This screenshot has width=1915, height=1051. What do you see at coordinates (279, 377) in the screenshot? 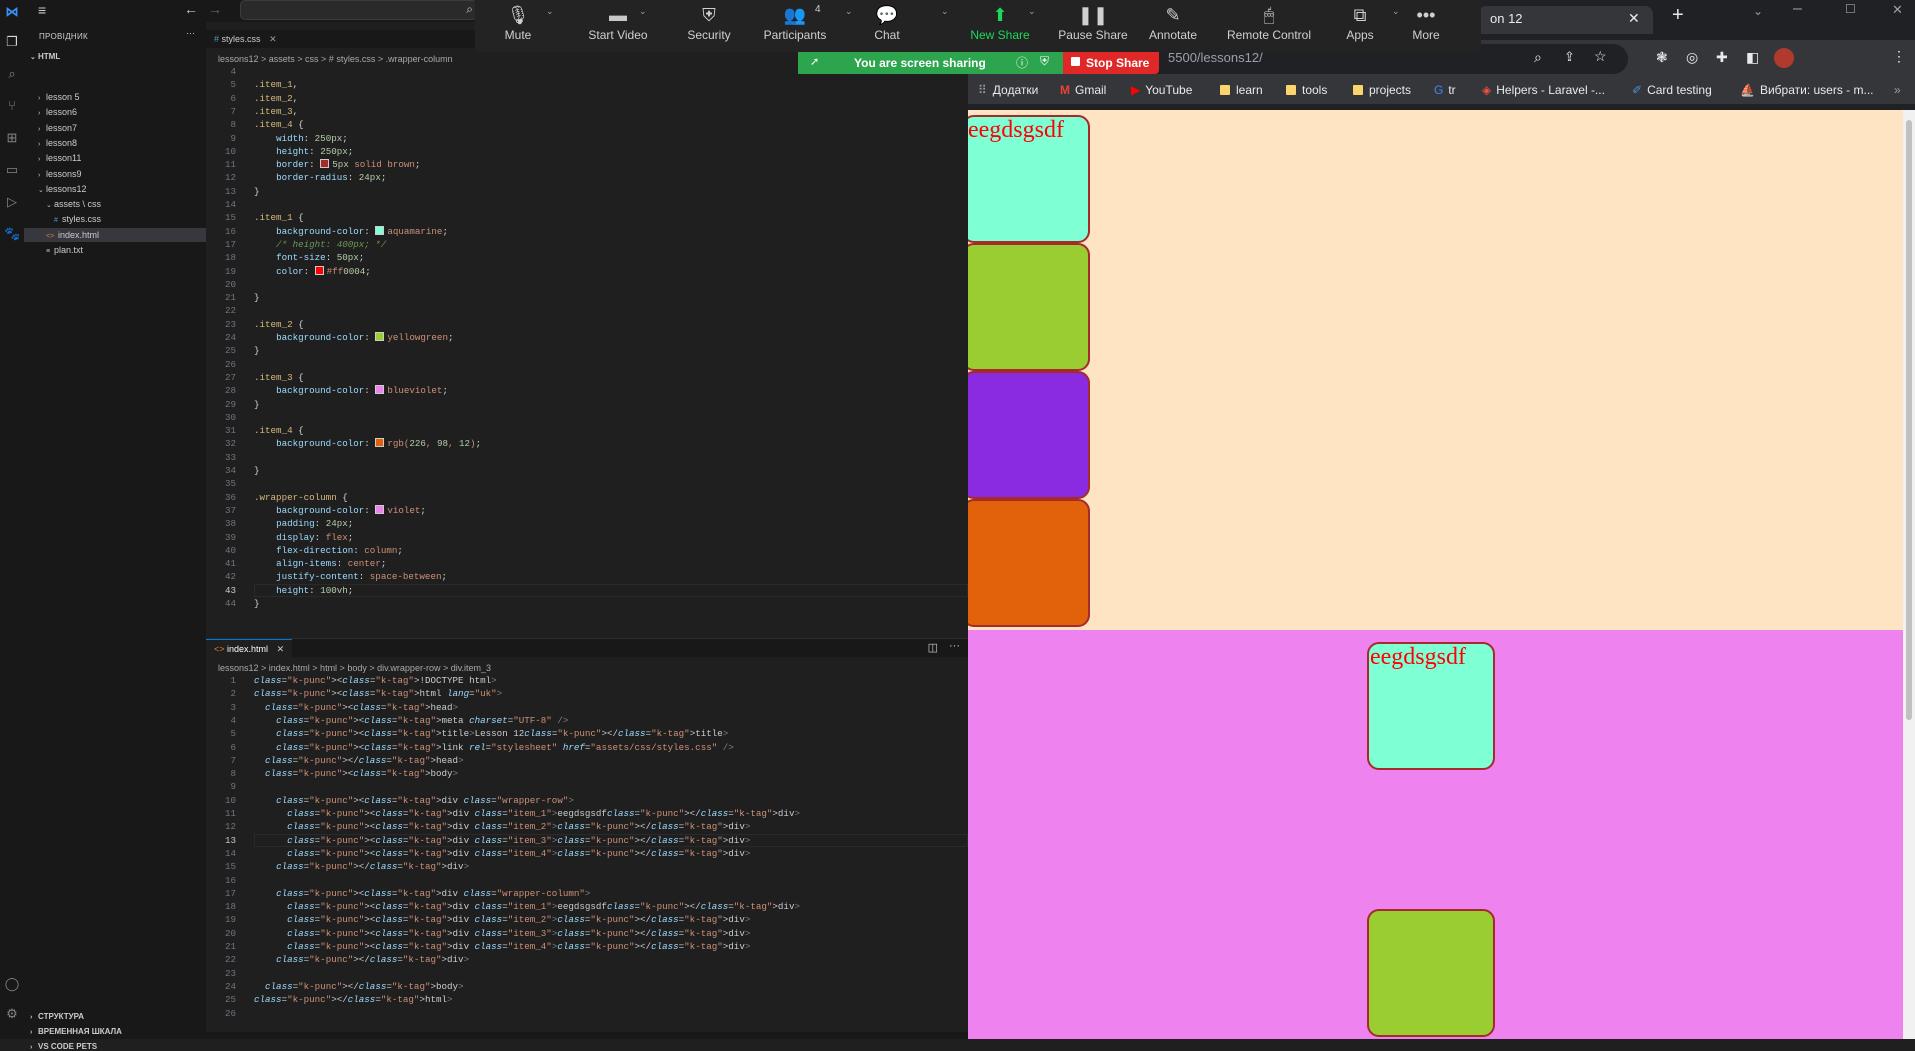
I see `code-line: .item_3 {` at bounding box center [279, 377].